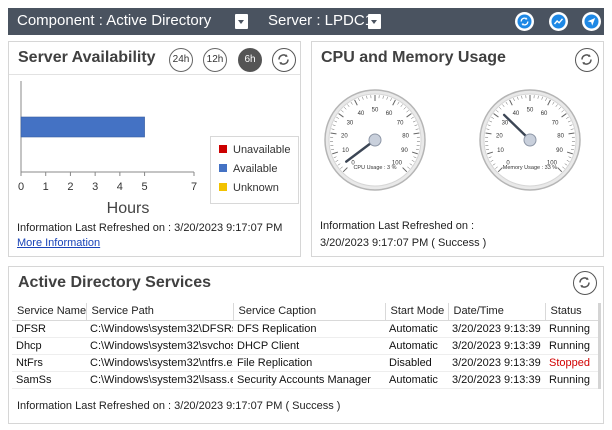 Image resolution: width=612 pixels, height=430 pixels. I want to click on send-icon, so click(591, 21).